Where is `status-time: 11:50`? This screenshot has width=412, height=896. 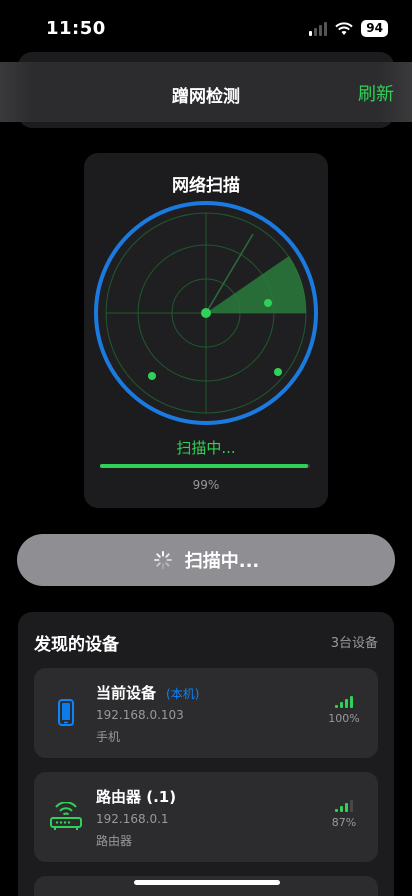 status-time: 11:50 is located at coordinates (76, 28).